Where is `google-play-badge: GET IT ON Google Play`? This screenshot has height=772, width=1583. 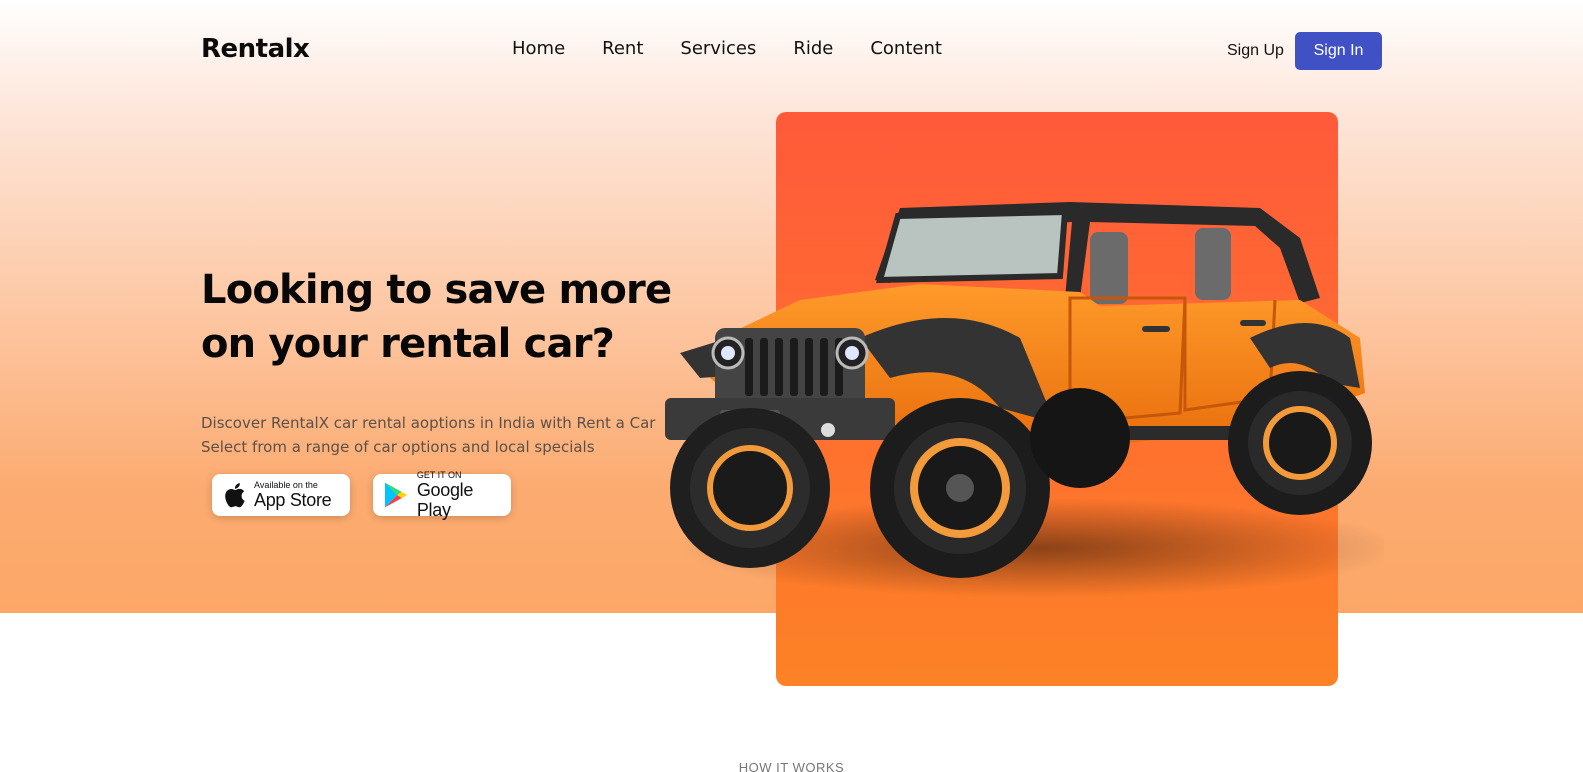 google-play-badge: GET IT ON Google Play is located at coordinates (442, 495).